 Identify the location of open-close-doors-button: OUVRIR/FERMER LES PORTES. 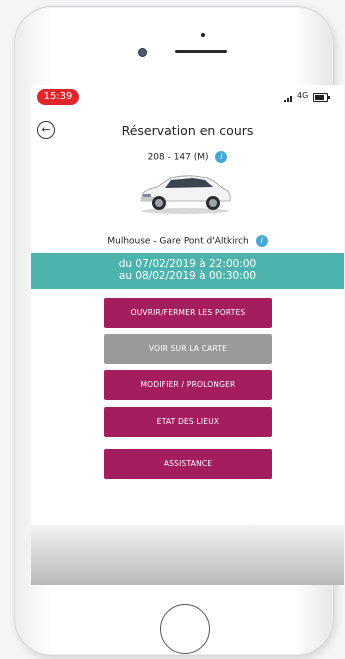
(188, 313).